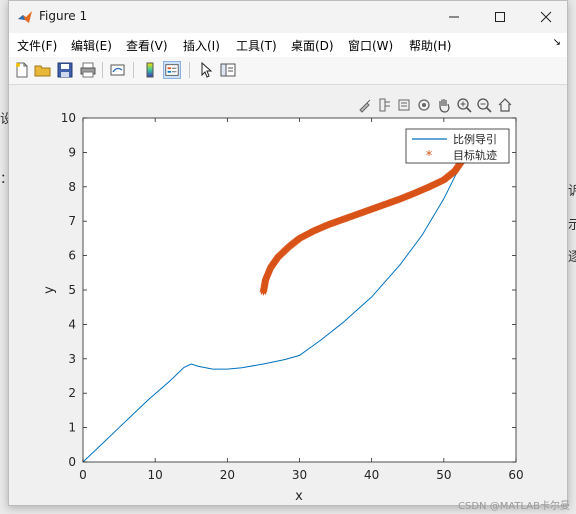 The height and width of the screenshot is (514, 576). Describe the element at coordinates (201, 45) in the screenshot. I see `menu-insert: 插入(I)` at that location.